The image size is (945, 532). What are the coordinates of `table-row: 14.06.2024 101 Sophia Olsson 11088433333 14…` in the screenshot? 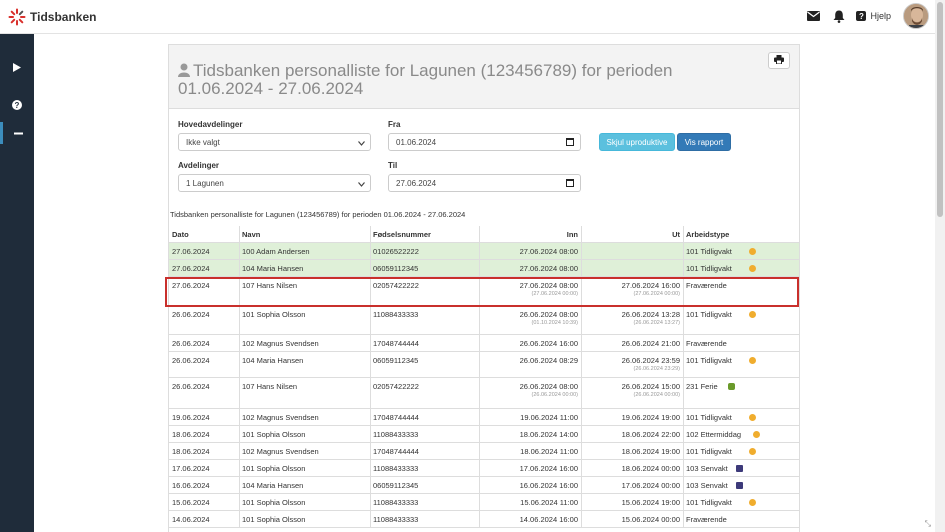 It's located at (484, 519).